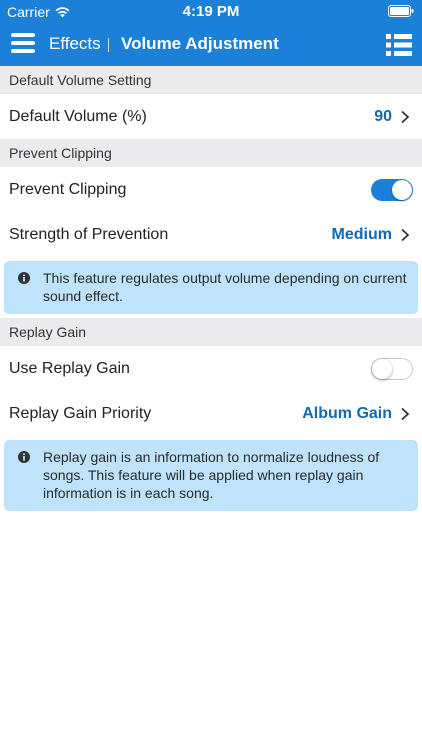 This screenshot has height=750, width=422. I want to click on page-title: Volume Adjustment, so click(200, 43).